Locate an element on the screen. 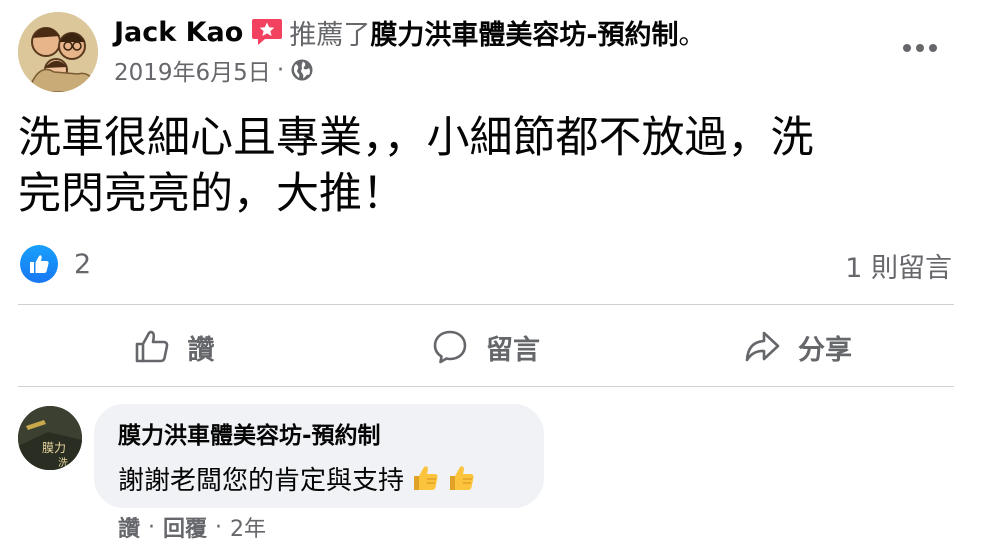  reaction-summary: 2 is located at coordinates (55, 264).